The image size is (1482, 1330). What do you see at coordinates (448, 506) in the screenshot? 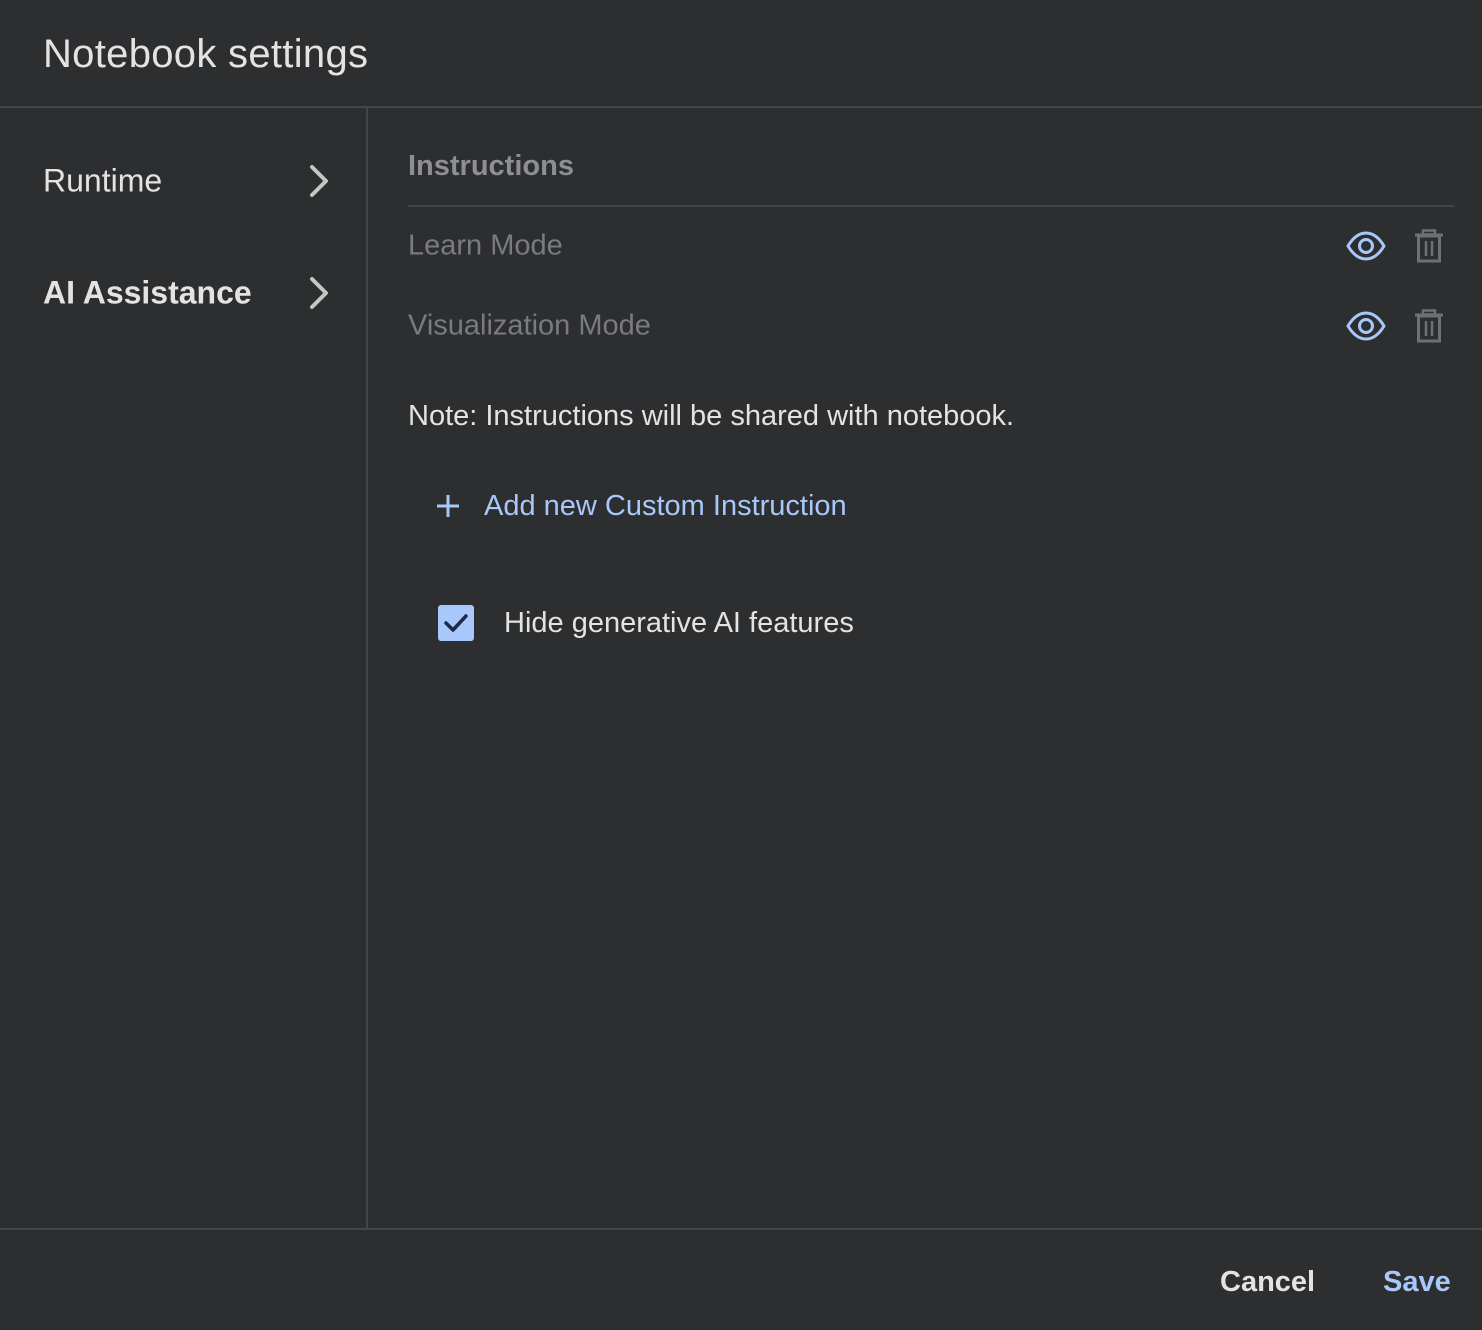
I see `plus-icon` at bounding box center [448, 506].